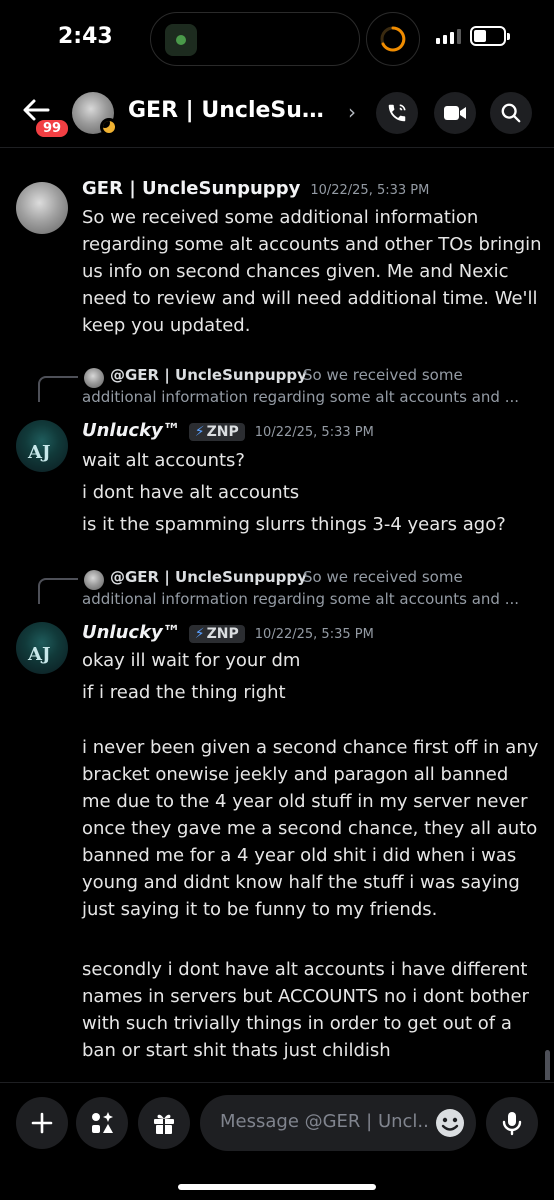 Image resolution: width=554 pixels, height=1200 pixels. What do you see at coordinates (191, 492) in the screenshot?
I see `message-text: i dont have alt accounts` at bounding box center [191, 492].